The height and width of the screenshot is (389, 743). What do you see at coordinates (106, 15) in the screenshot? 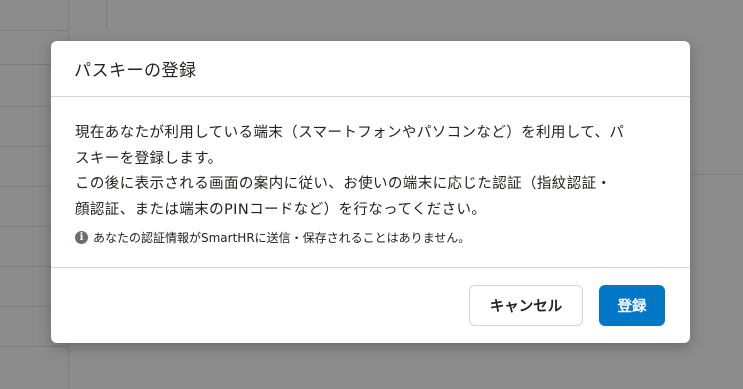
I see `background-column-divider` at bounding box center [106, 15].